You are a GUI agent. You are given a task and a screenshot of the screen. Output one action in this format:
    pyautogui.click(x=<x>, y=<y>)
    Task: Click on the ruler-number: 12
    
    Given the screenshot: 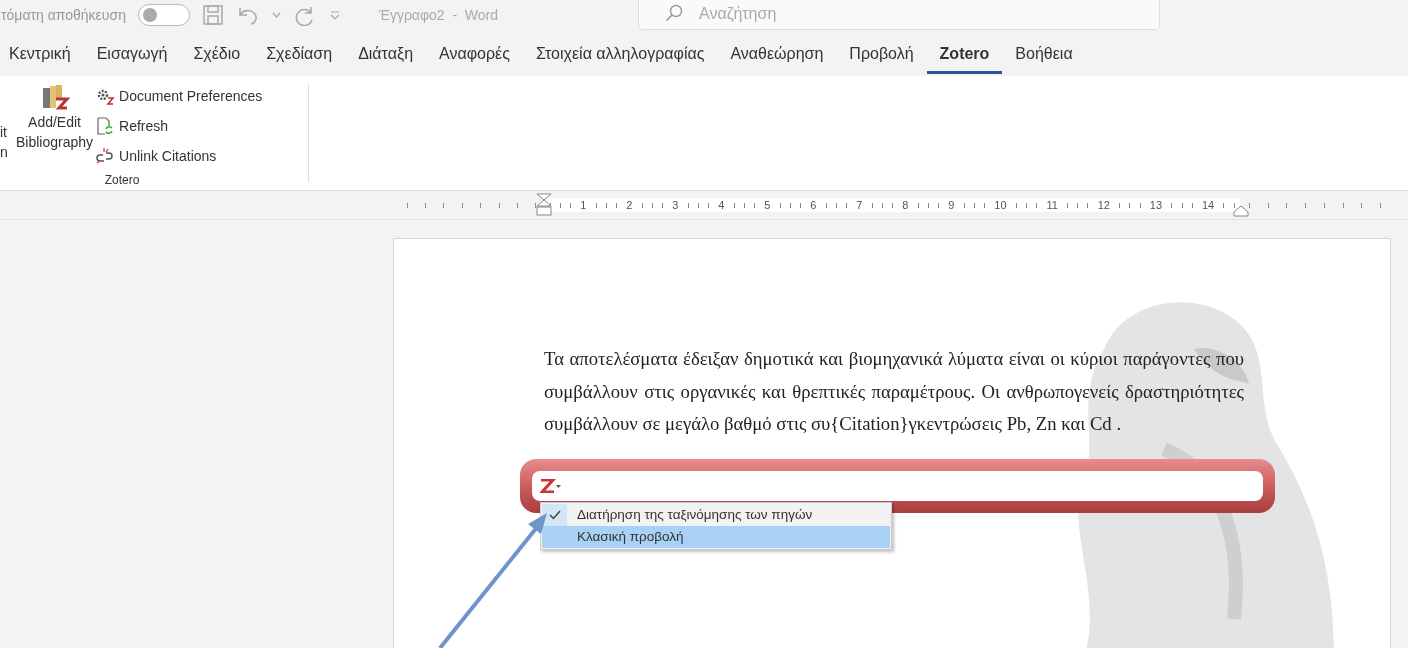 What is the action you would take?
    pyautogui.click(x=1103, y=205)
    